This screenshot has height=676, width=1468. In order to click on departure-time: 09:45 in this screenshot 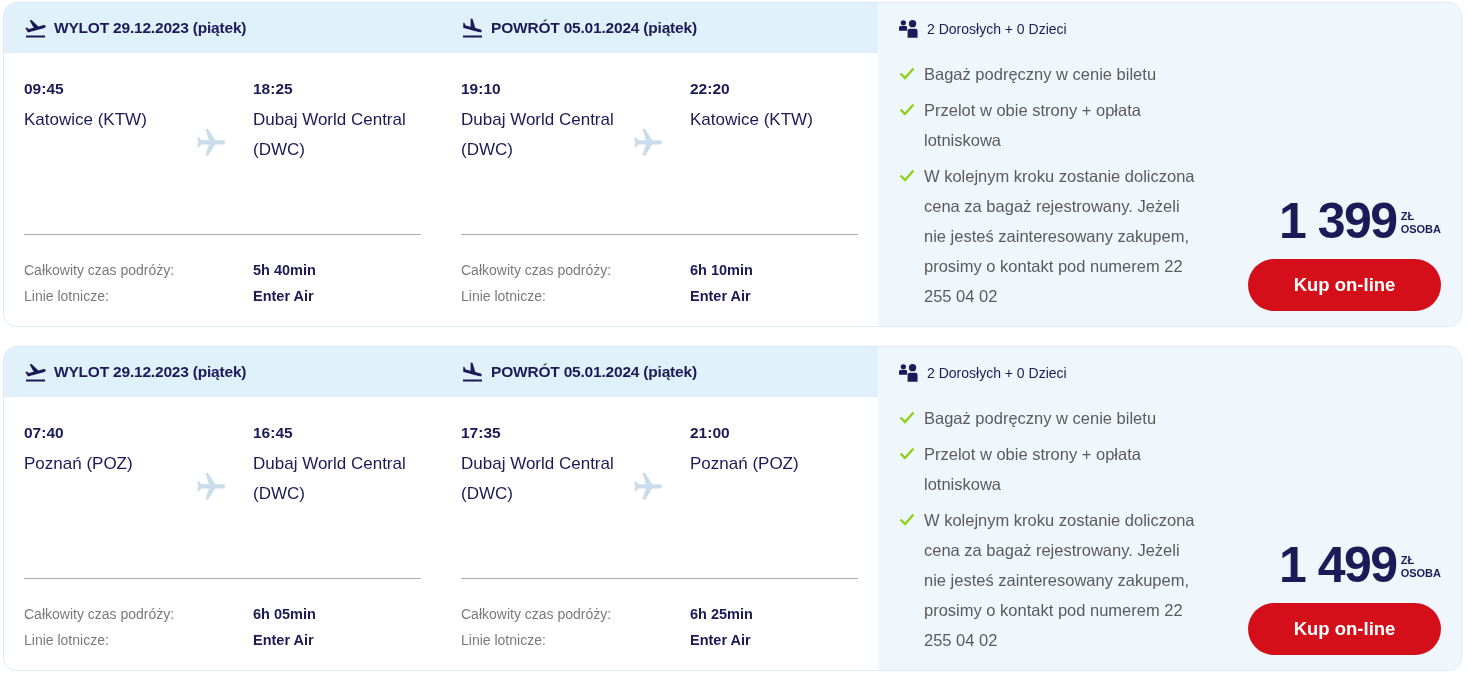, I will do `click(44, 89)`.